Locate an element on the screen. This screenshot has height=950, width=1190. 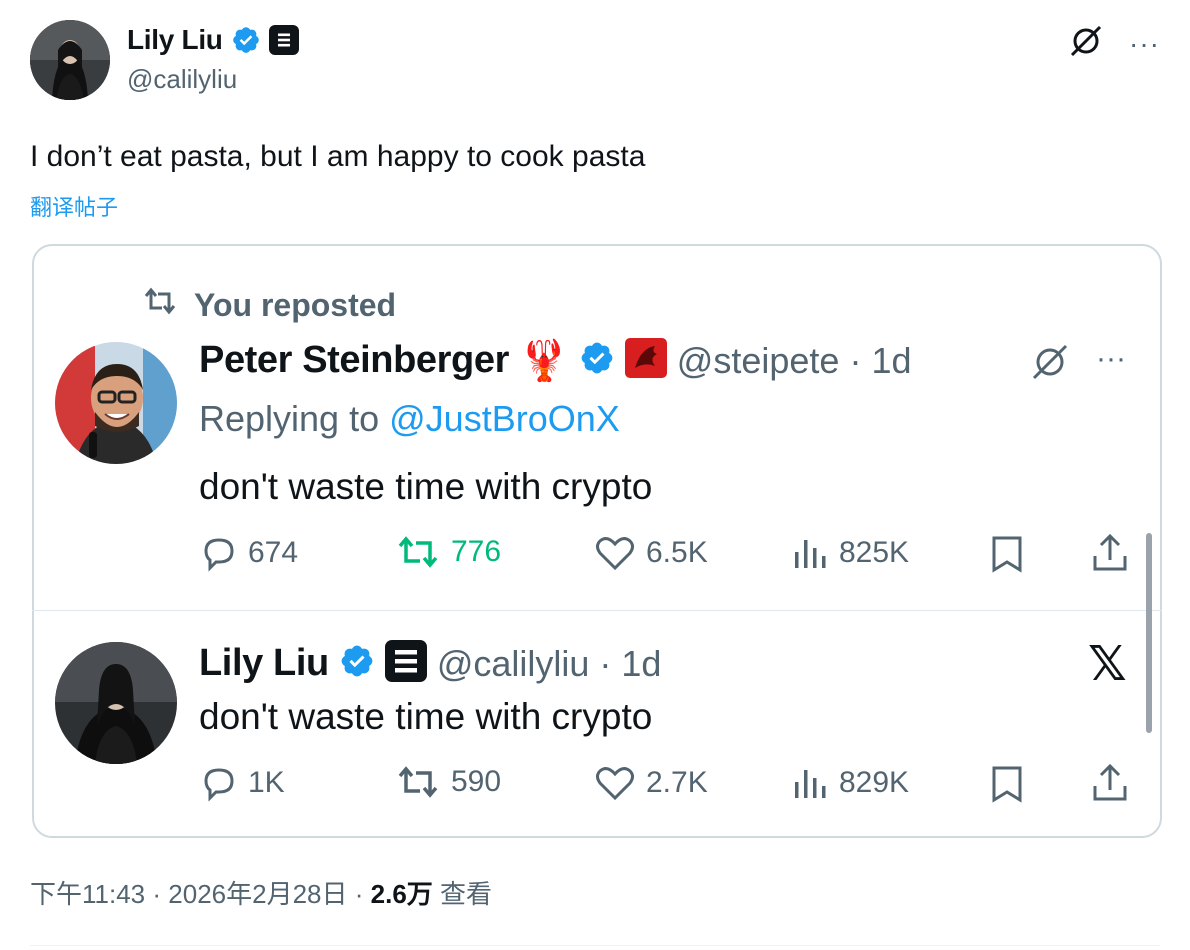
reply-button: 674 is located at coordinates (249, 553).